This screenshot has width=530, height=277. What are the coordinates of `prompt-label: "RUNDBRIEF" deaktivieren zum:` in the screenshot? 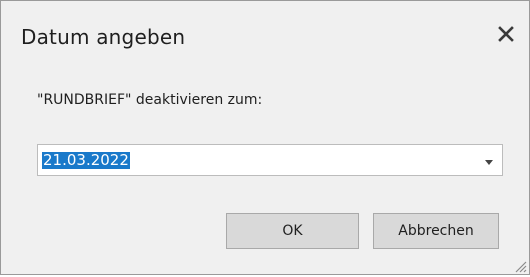 It's located at (150, 100).